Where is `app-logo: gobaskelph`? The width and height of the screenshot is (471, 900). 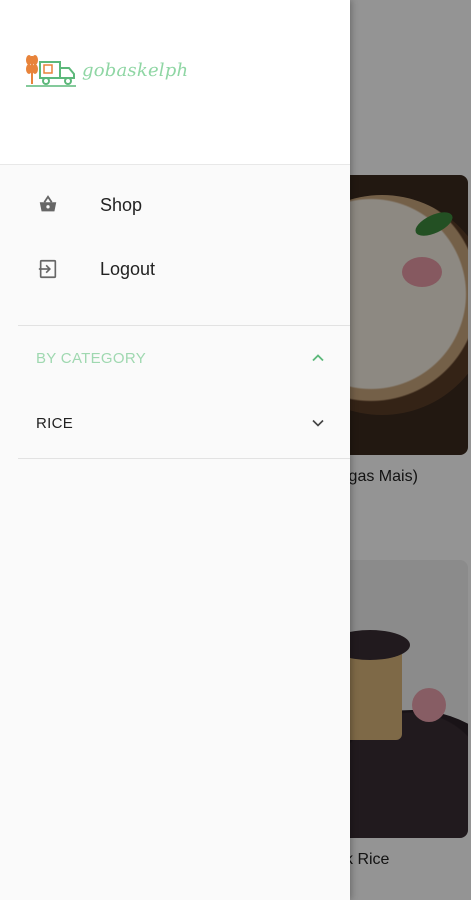 app-logo: gobaskelph is located at coordinates (106, 70).